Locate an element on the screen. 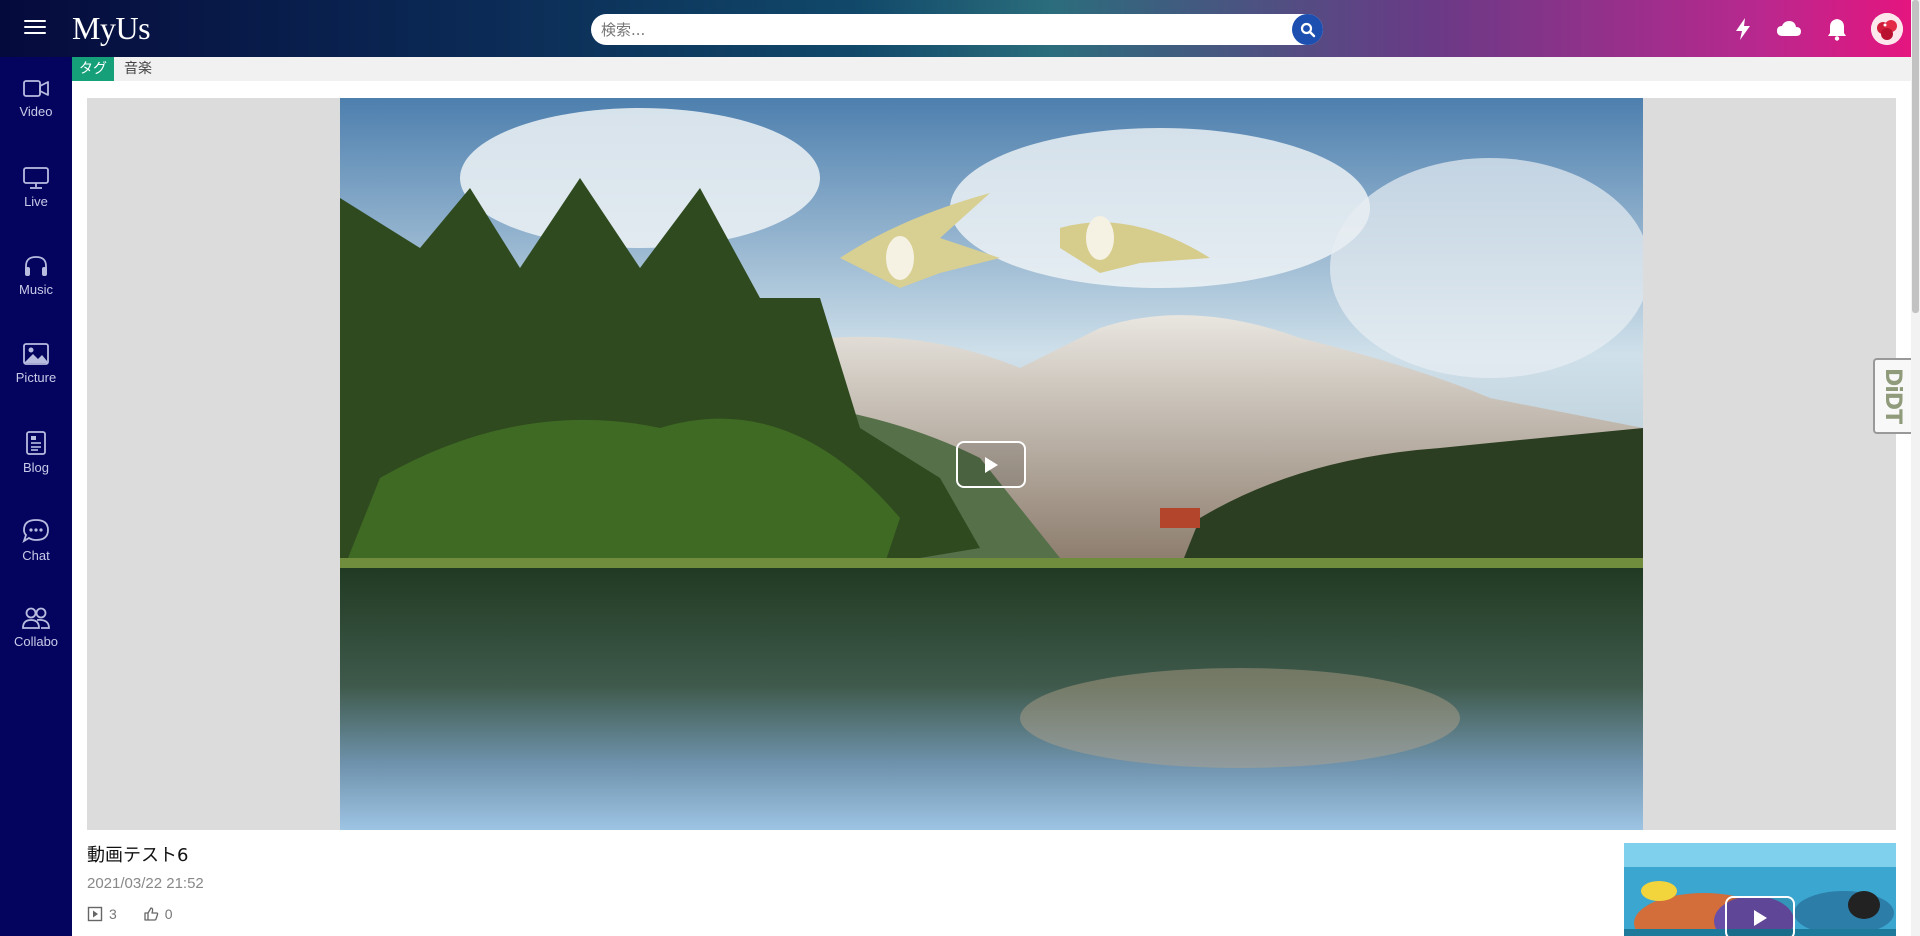 Image resolution: width=1920 pixels, height=936 pixels. sidebar-item-live: Live is located at coordinates (36, 201).